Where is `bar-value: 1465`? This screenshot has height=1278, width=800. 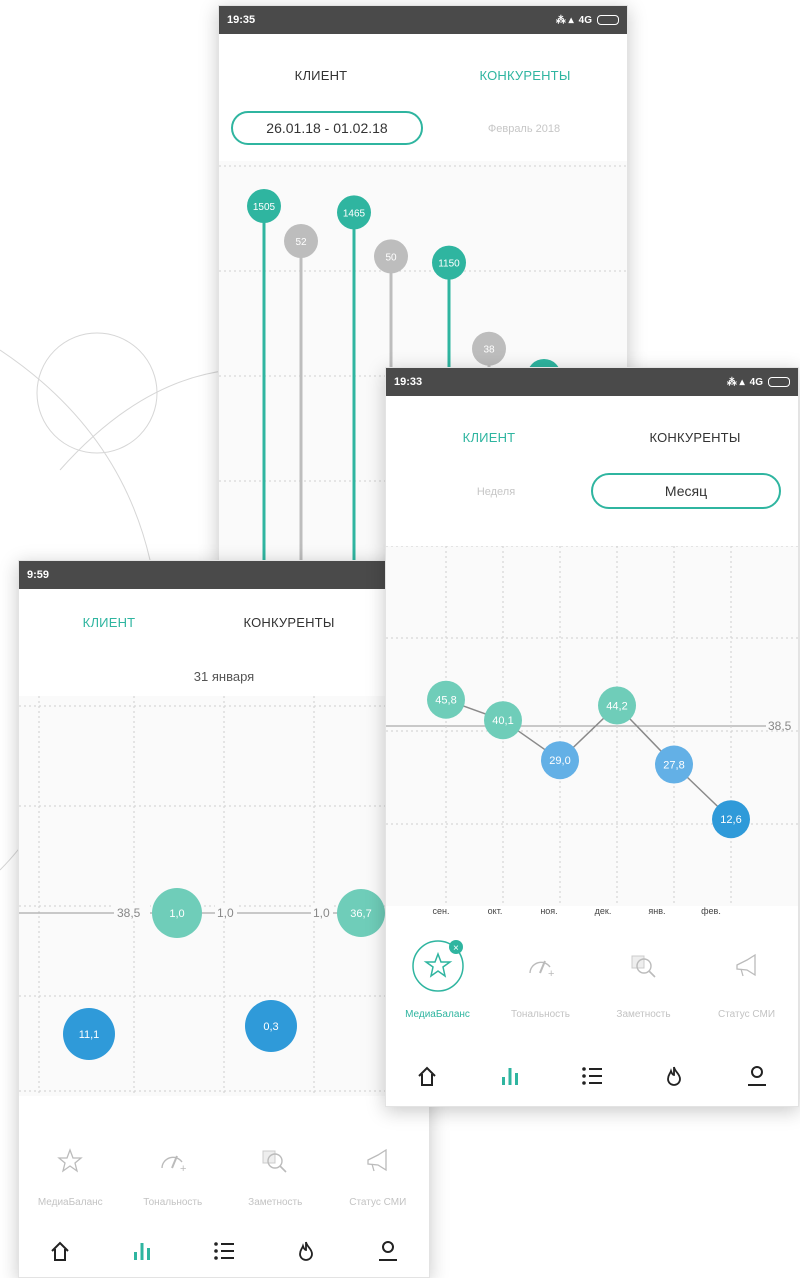 bar-value: 1465 is located at coordinates (354, 212).